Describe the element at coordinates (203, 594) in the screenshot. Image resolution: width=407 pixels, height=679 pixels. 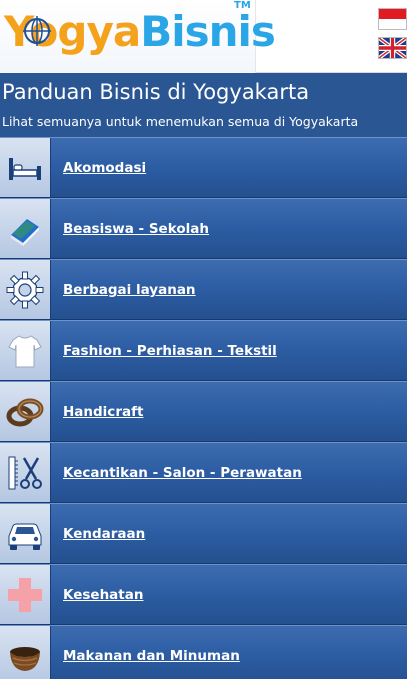
I see `category-kesehatan: Kesehatan` at that location.